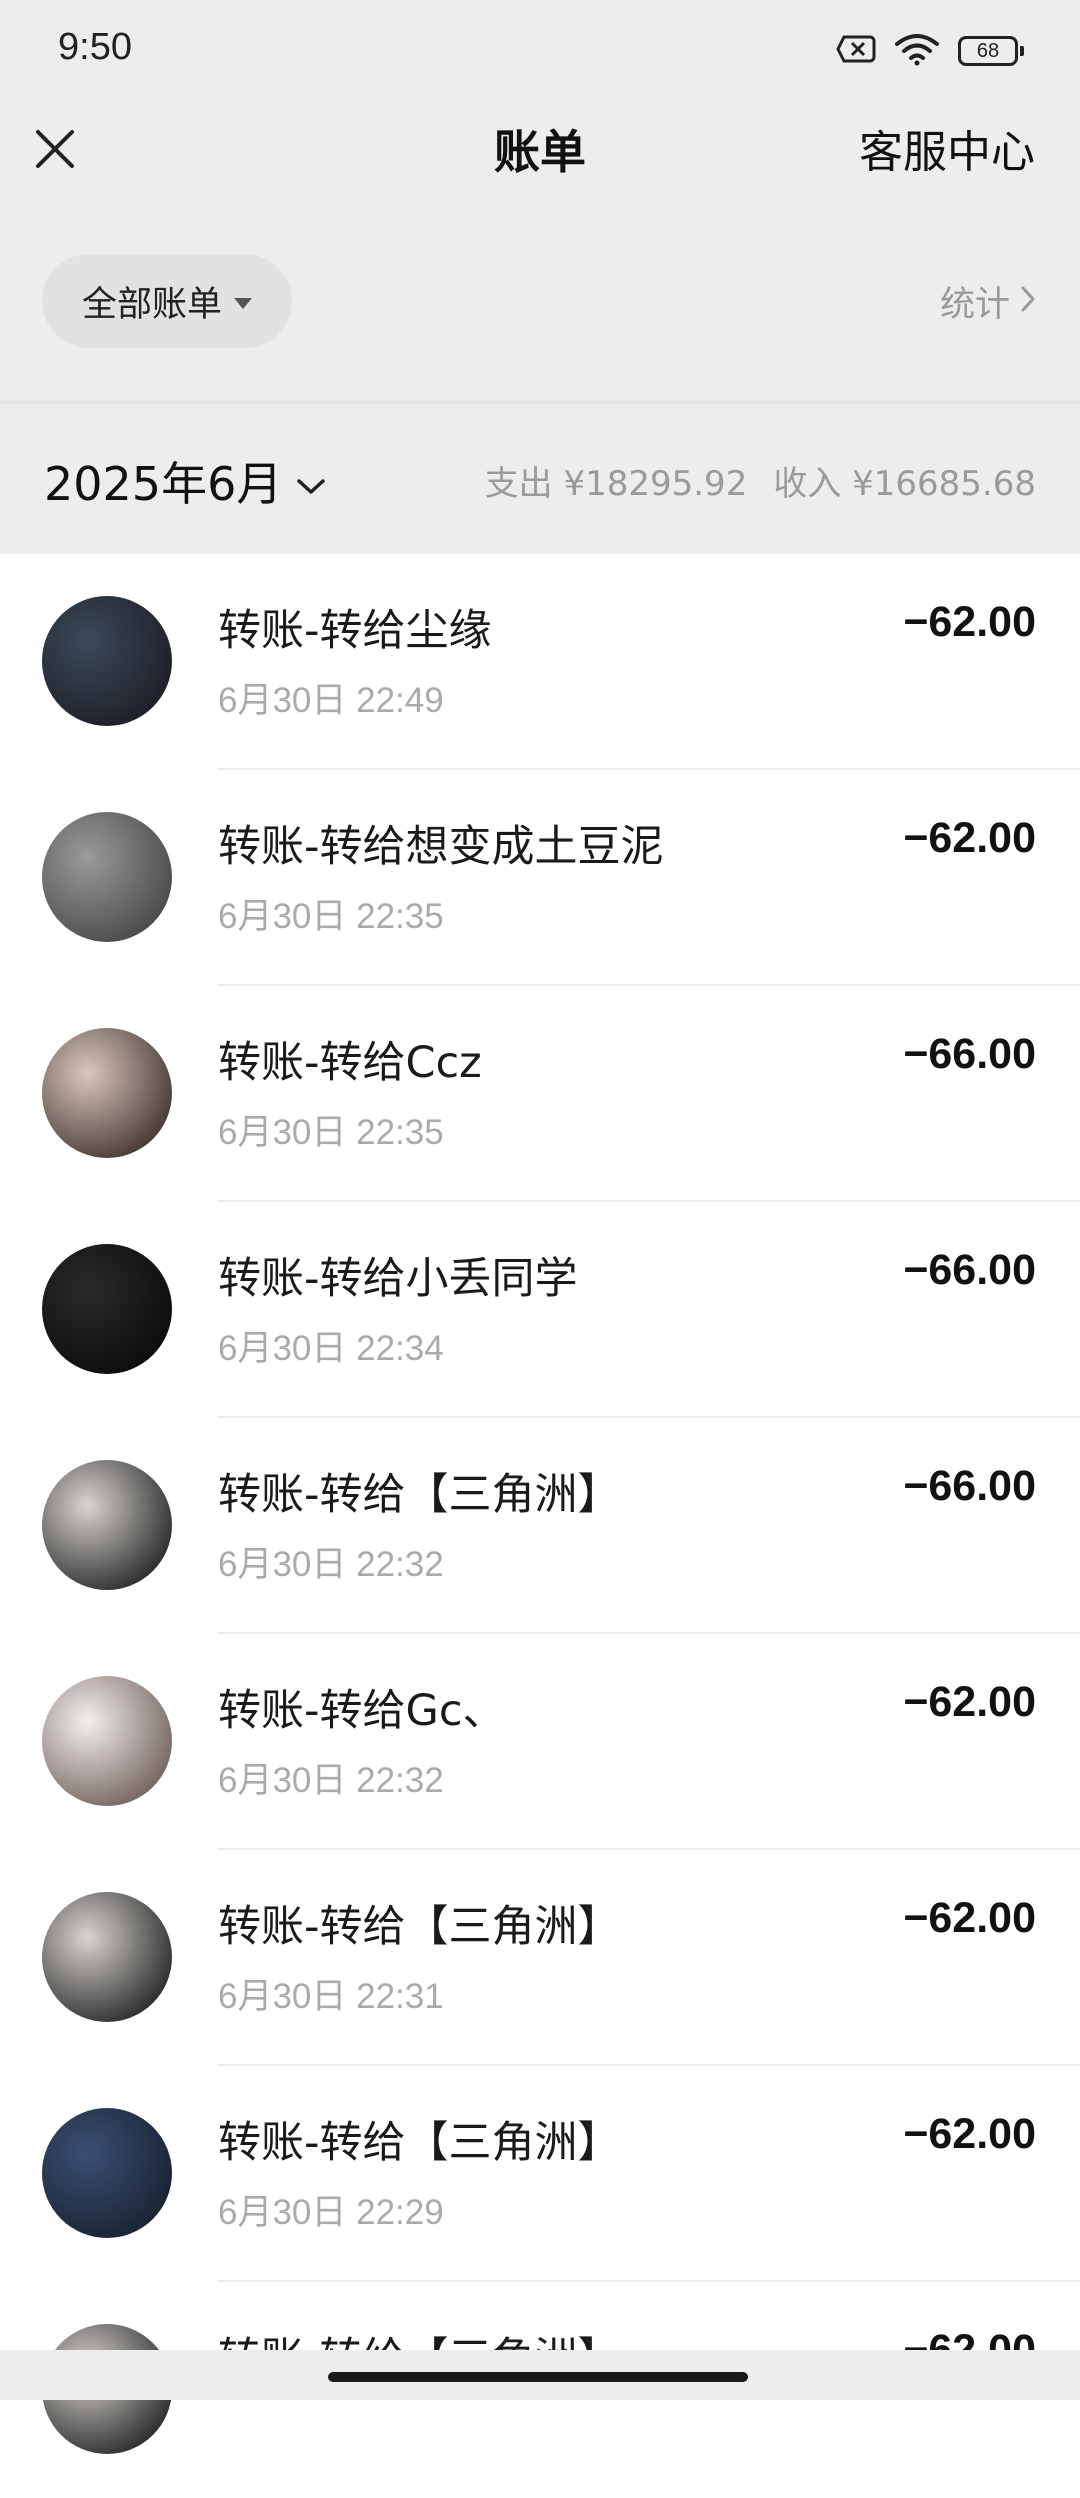 This screenshot has width=1080, height=2498. What do you see at coordinates (331, 1348) in the screenshot?
I see `transaction-time: 6月30日 22:34` at bounding box center [331, 1348].